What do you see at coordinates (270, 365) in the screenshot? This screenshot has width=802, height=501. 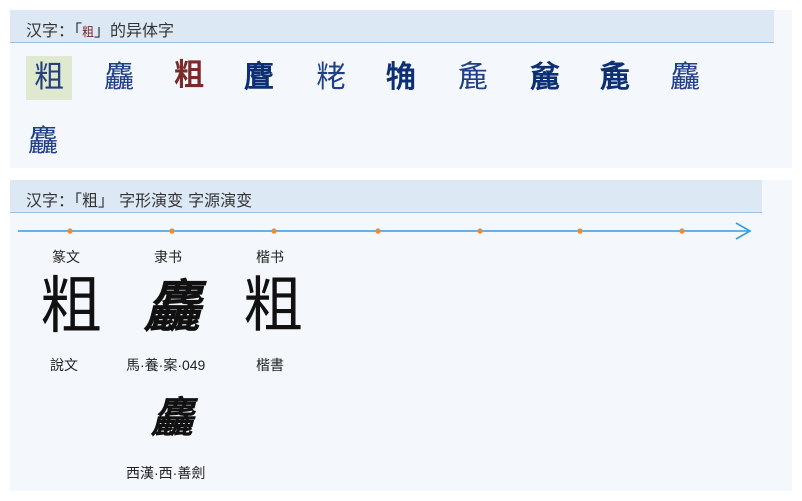 I see `stage-source-label: 楷書` at bounding box center [270, 365].